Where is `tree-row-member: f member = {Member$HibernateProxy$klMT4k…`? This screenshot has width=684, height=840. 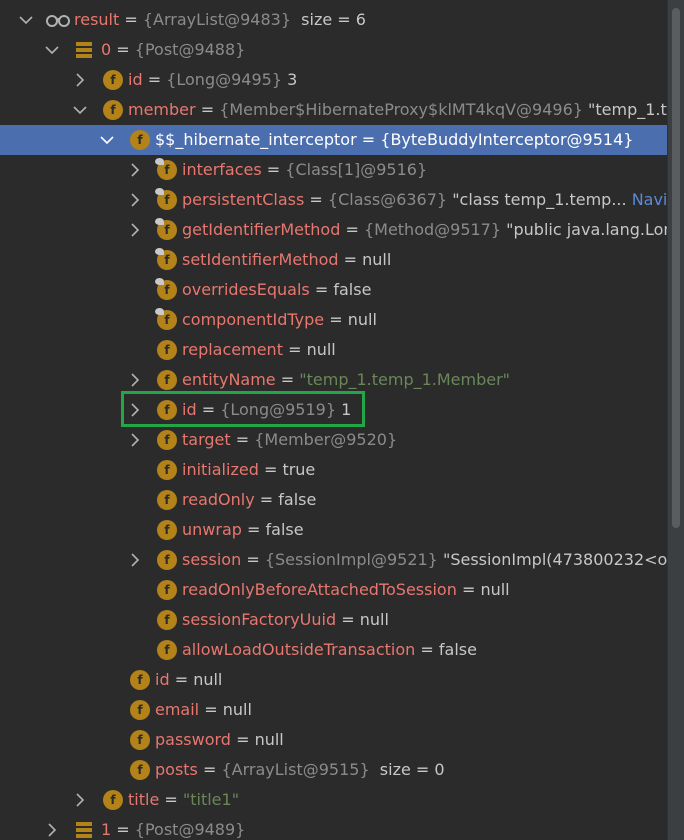 tree-row-member: f member = {Member$HibernateProxy$klMT4k… is located at coordinates (333, 110).